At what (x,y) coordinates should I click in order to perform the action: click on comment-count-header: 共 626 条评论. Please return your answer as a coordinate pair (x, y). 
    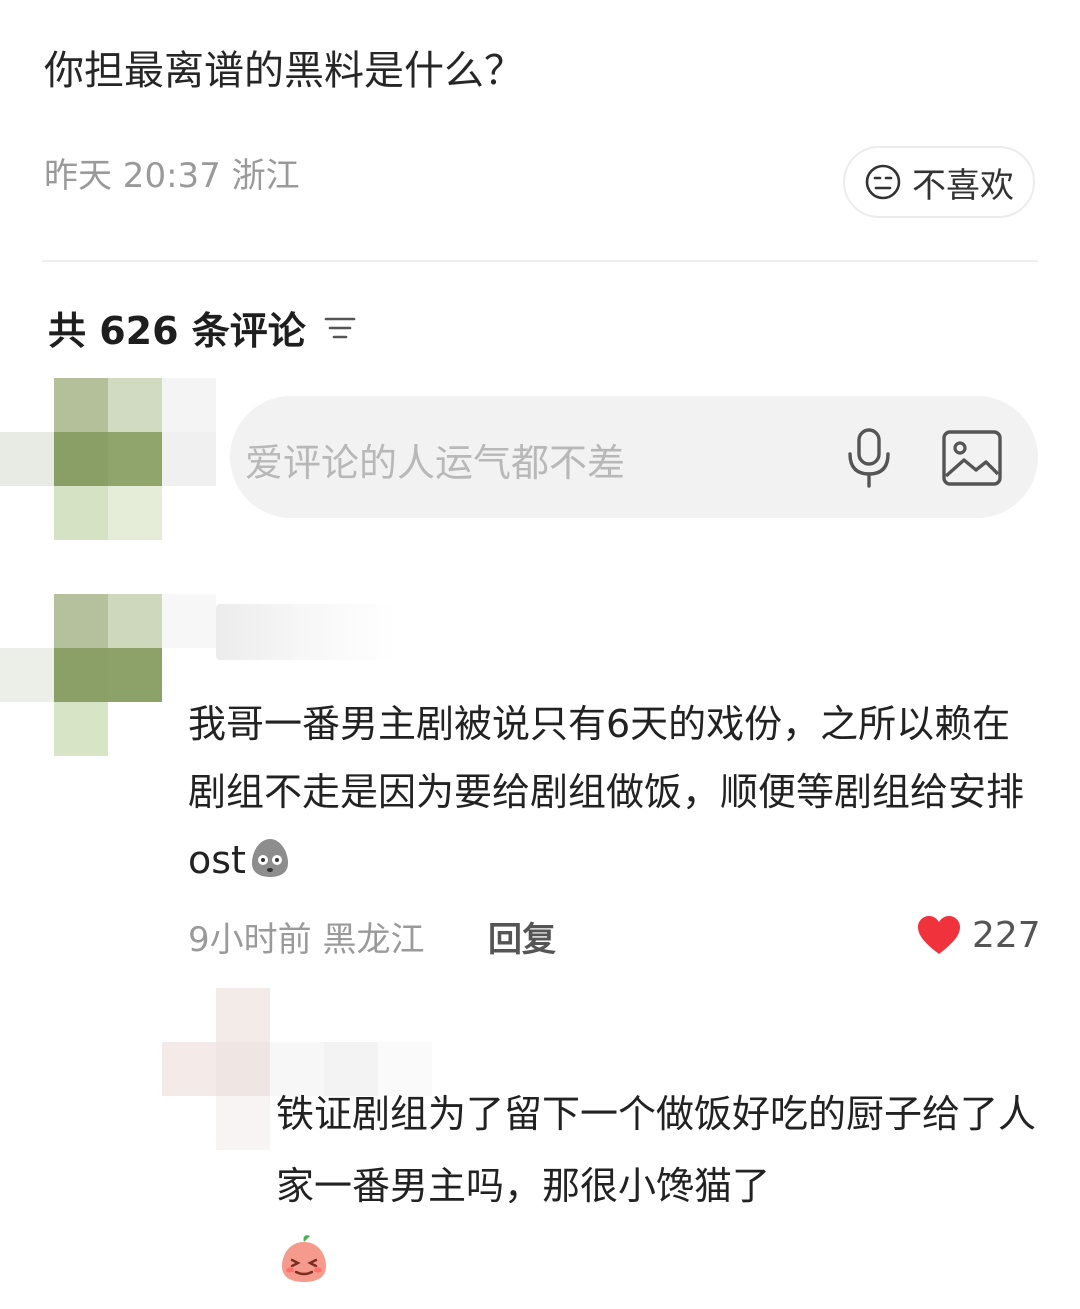
    Looking at the image, I should click on (202, 327).